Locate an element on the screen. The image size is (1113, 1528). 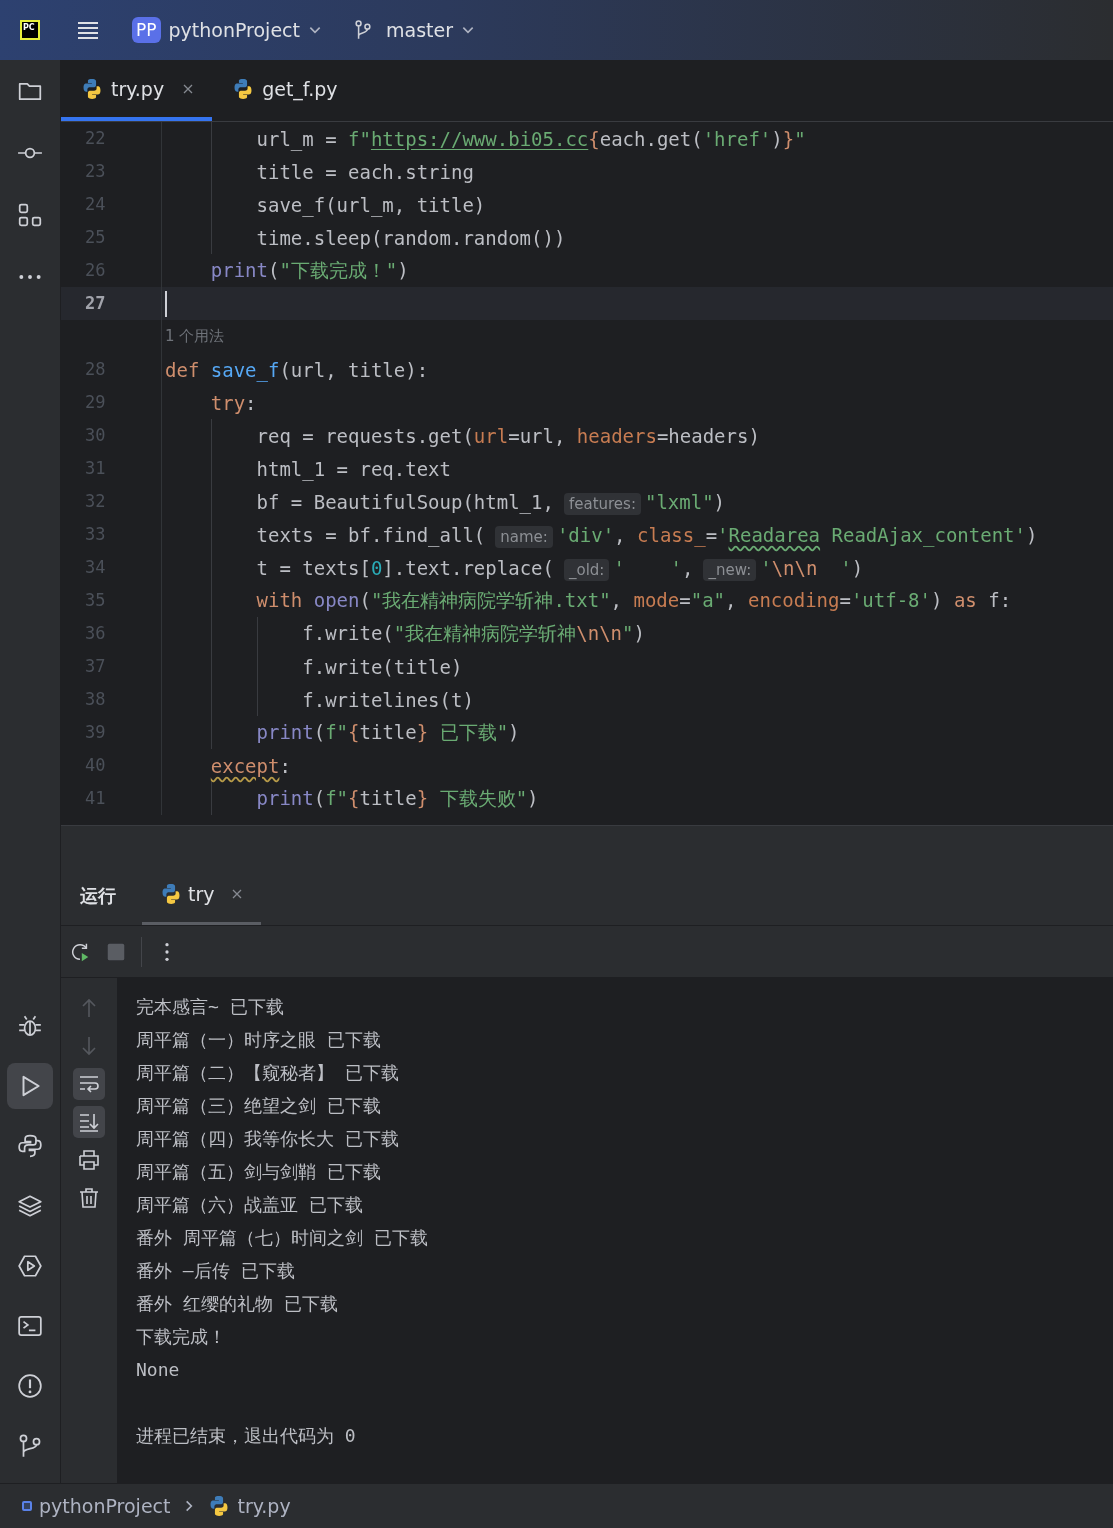
code-line: title = each.string is located at coordinates (364, 171).